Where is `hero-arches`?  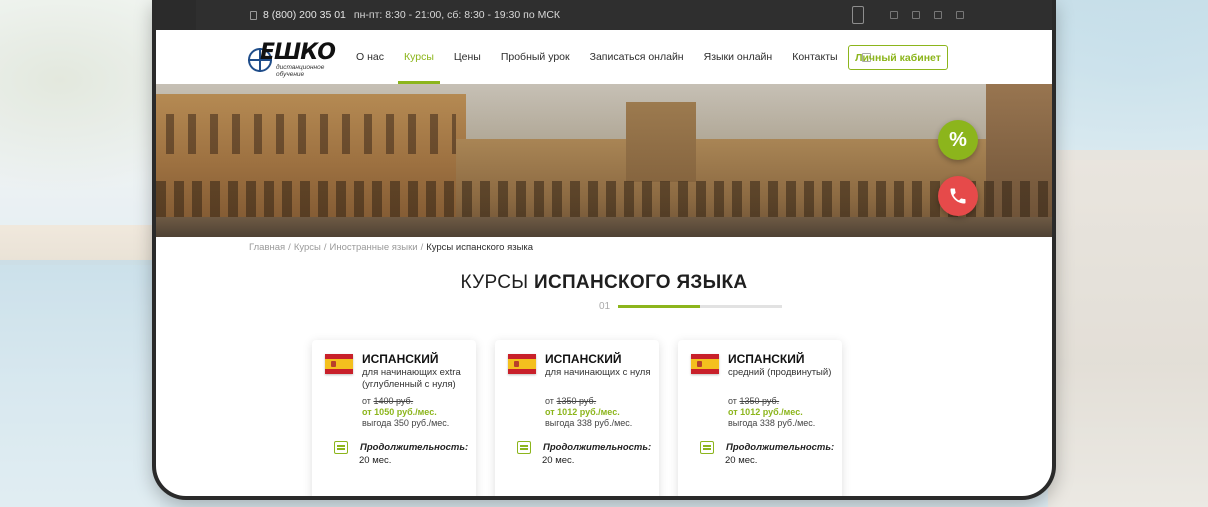
hero-arches is located at coordinates (604, 200).